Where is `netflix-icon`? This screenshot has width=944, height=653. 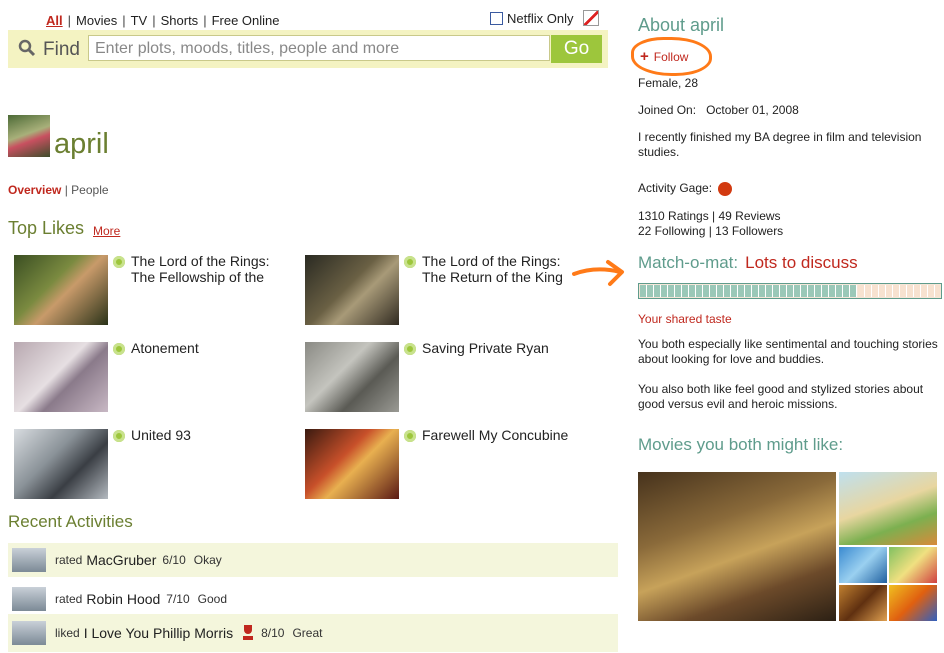
netflix-icon is located at coordinates (591, 18).